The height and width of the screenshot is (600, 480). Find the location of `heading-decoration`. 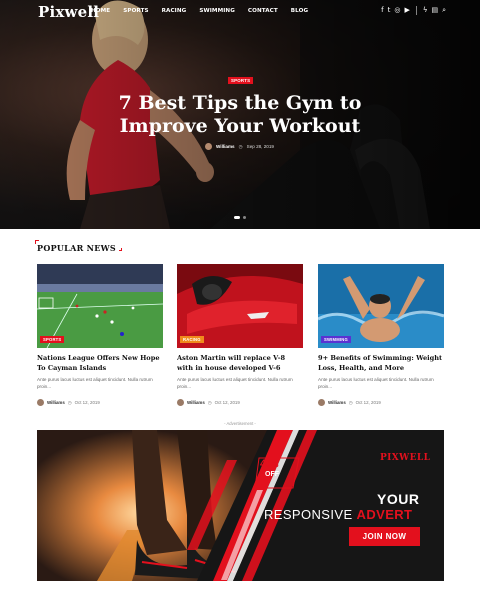

heading-decoration is located at coordinates (121, 249).